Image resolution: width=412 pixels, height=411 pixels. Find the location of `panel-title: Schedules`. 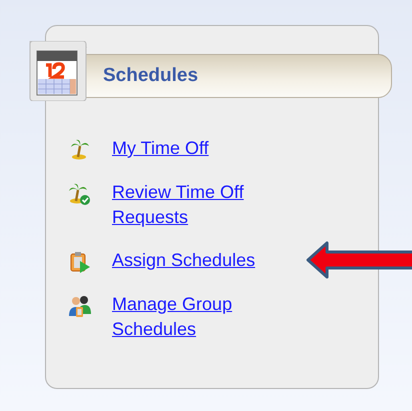

panel-title: Schedules is located at coordinates (150, 76).